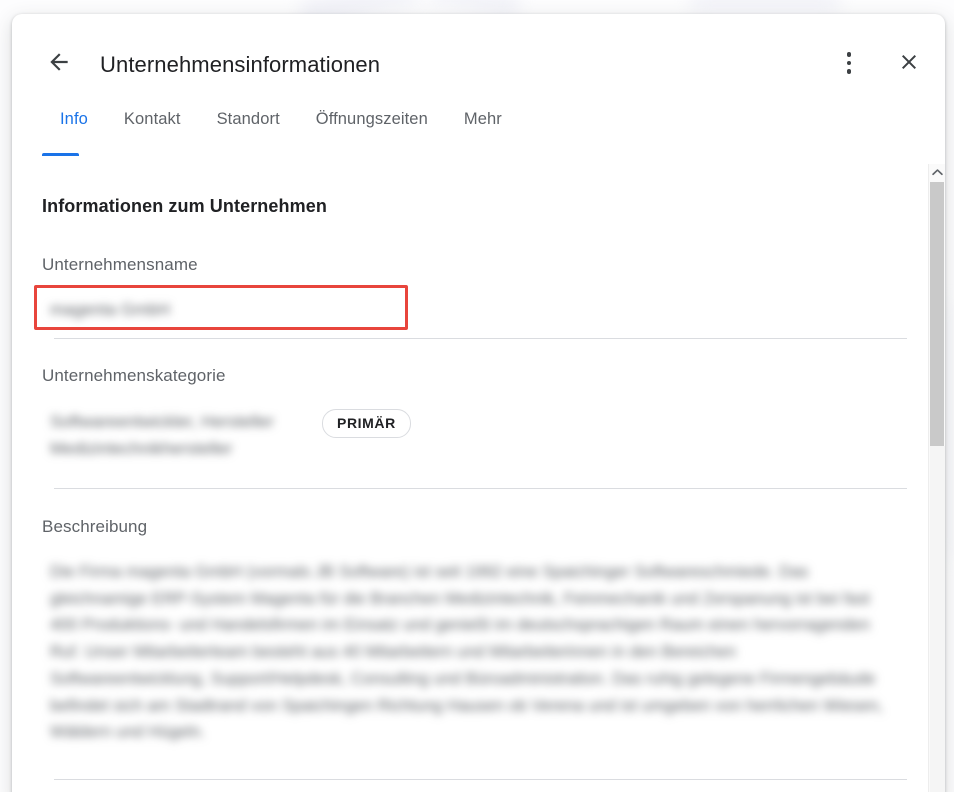 The height and width of the screenshot is (792, 954). Describe the element at coordinates (184, 206) in the screenshot. I see `section-title: Informationen zum Unternehmen` at that location.